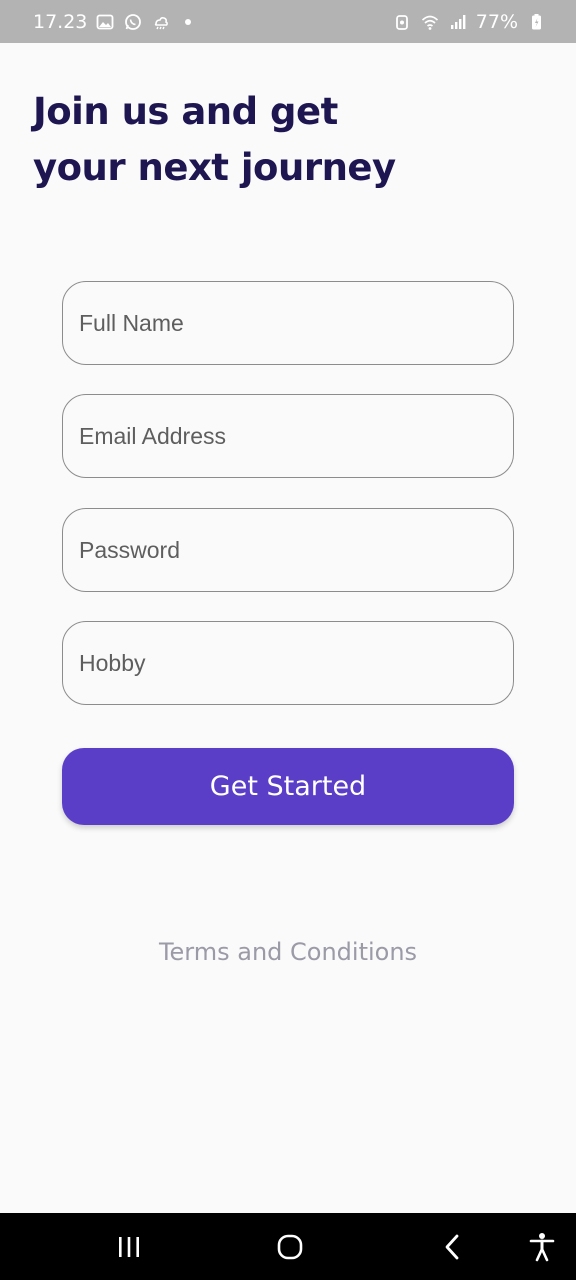 This screenshot has width=576, height=1280. What do you see at coordinates (105, 22) in the screenshot?
I see `image-icon` at bounding box center [105, 22].